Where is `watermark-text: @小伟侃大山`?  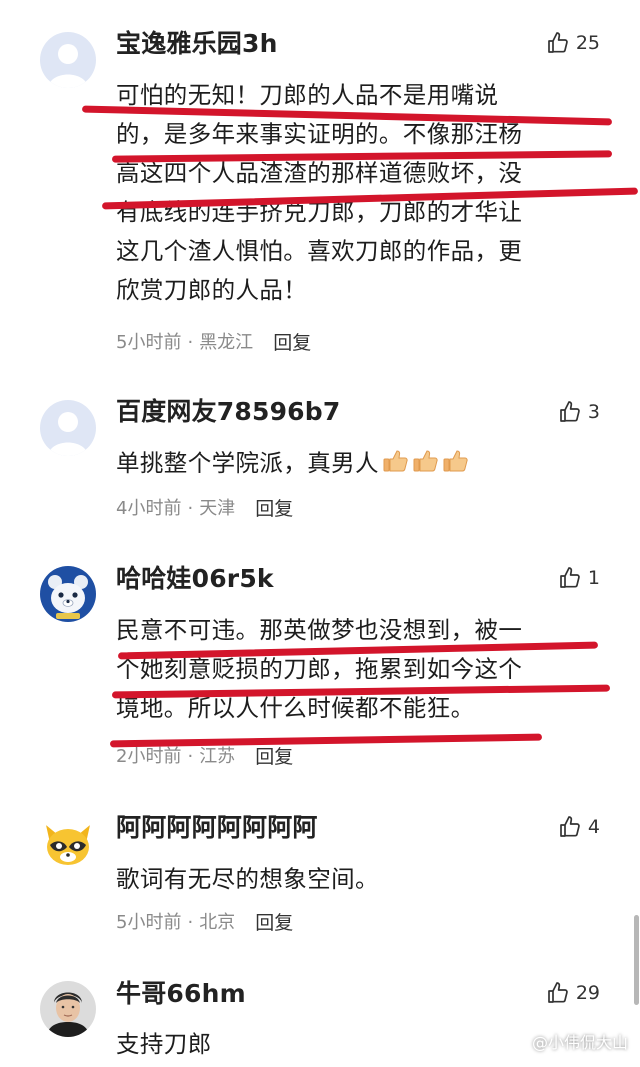
watermark-text: @小伟侃大山 is located at coordinates (579, 1042).